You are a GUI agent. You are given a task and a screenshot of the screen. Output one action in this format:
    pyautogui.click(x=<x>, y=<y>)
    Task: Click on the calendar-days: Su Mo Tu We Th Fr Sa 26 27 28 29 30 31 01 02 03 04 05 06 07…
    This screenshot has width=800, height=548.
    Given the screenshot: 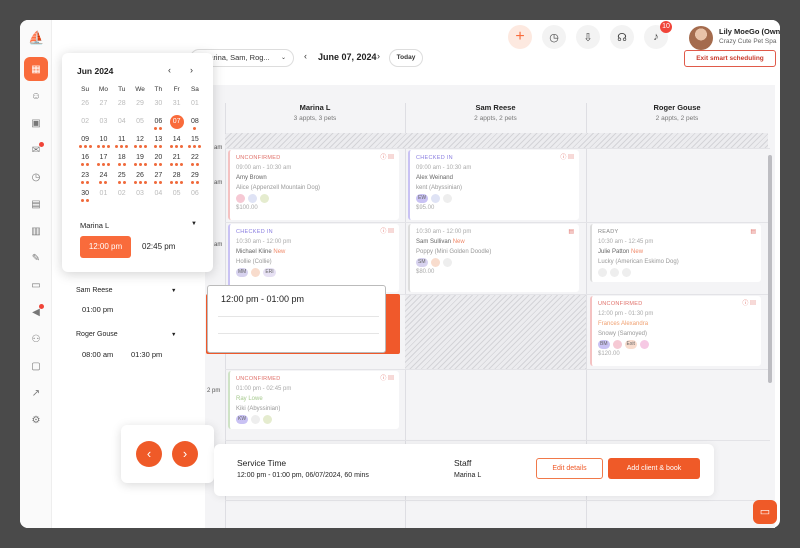 What is the action you would take?
    pyautogui.click(x=140, y=146)
    